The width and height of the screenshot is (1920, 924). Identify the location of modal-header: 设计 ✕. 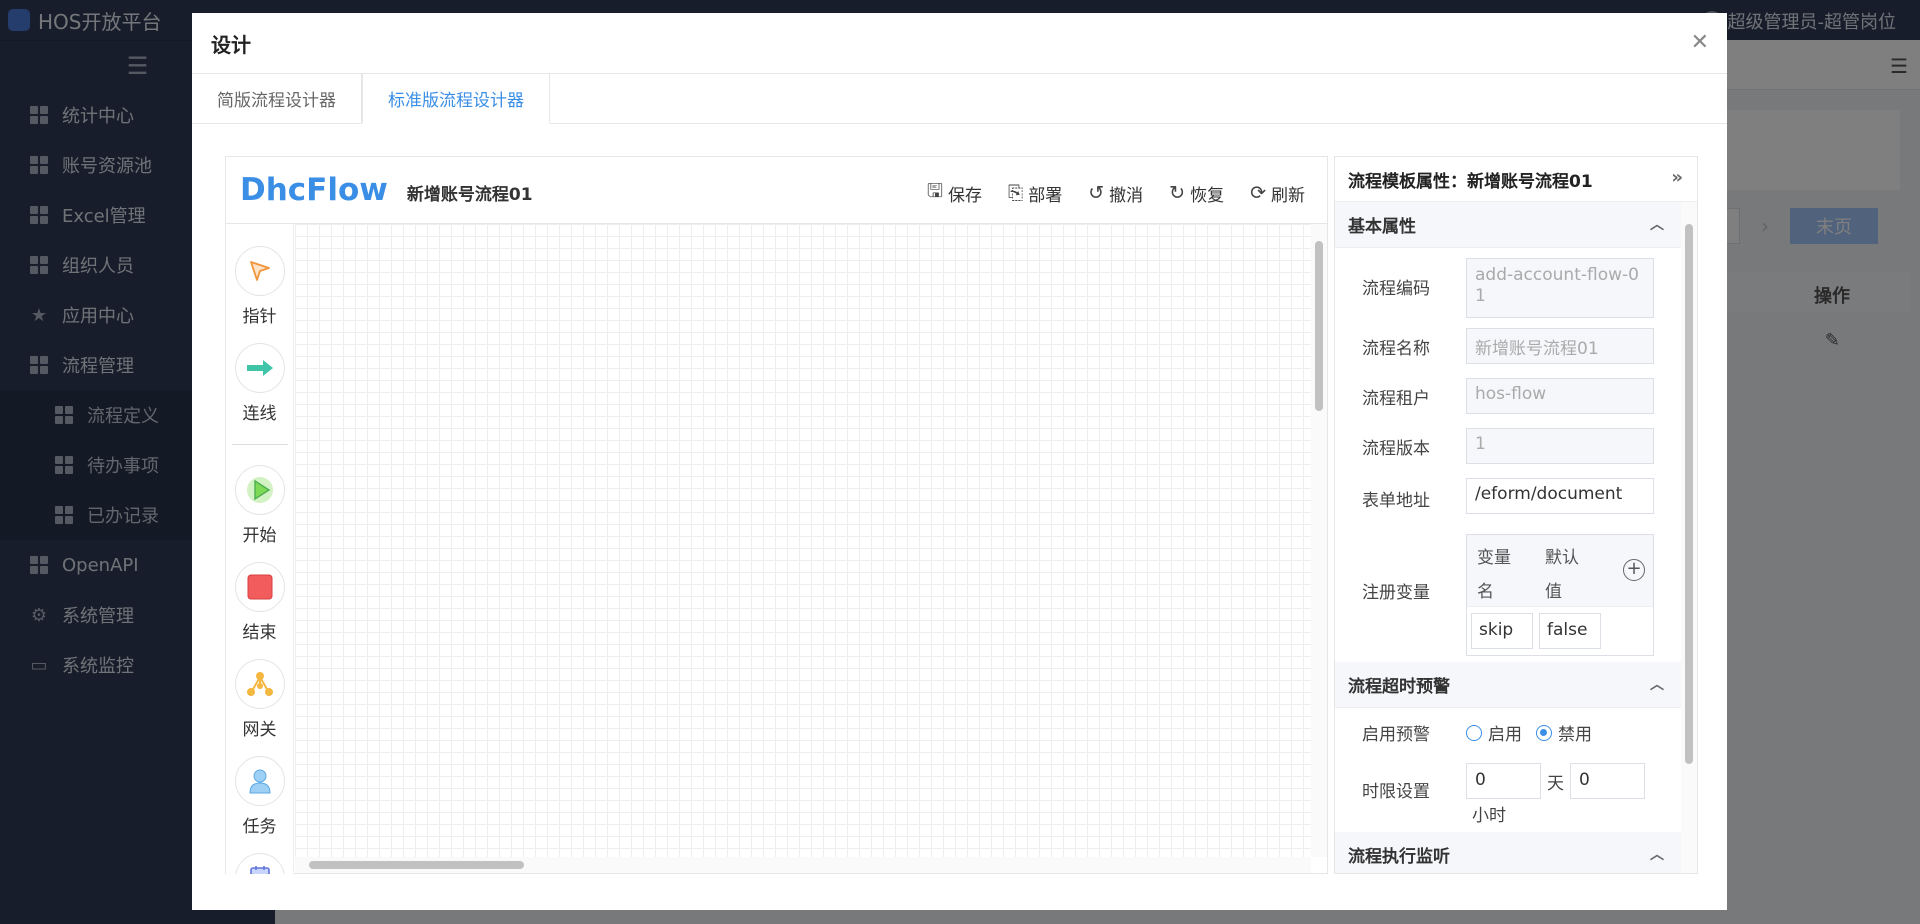
(959, 43).